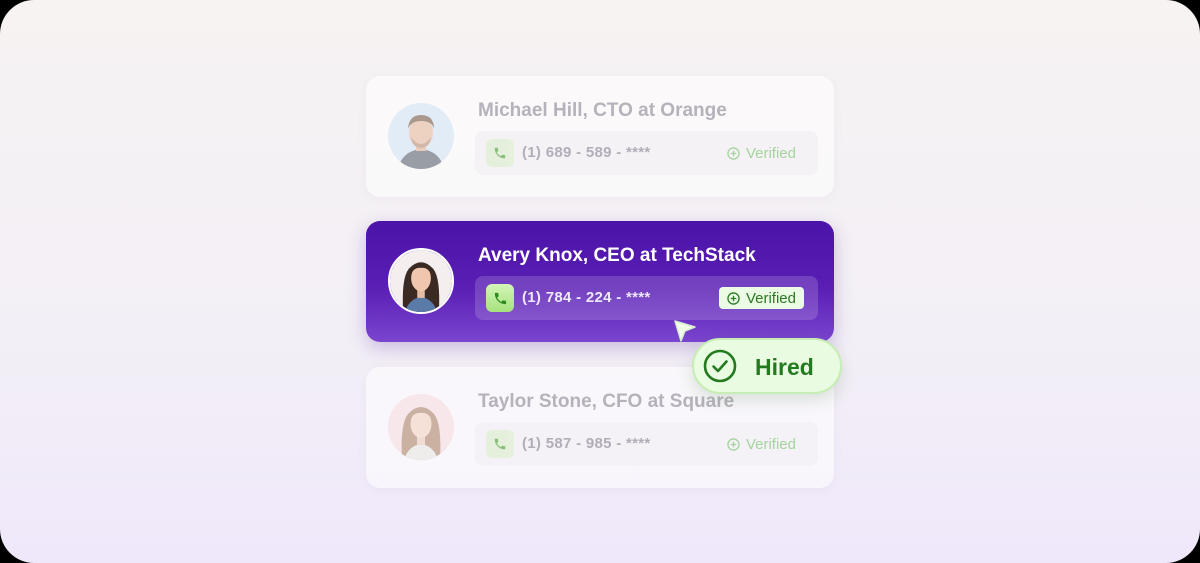  What do you see at coordinates (685, 331) in the screenshot?
I see `cursor-icon` at bounding box center [685, 331].